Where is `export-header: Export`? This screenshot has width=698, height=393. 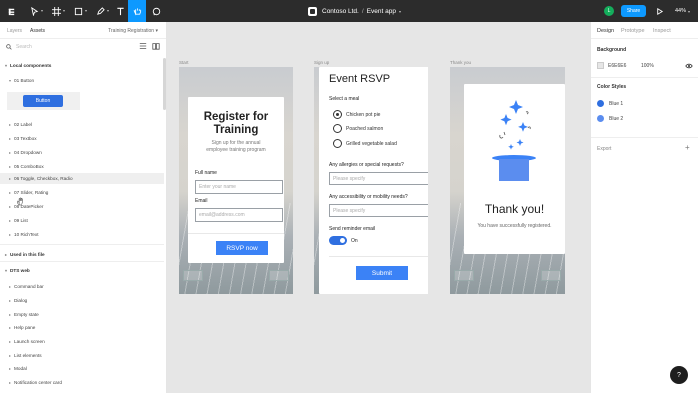 export-header: Export is located at coordinates (604, 149).